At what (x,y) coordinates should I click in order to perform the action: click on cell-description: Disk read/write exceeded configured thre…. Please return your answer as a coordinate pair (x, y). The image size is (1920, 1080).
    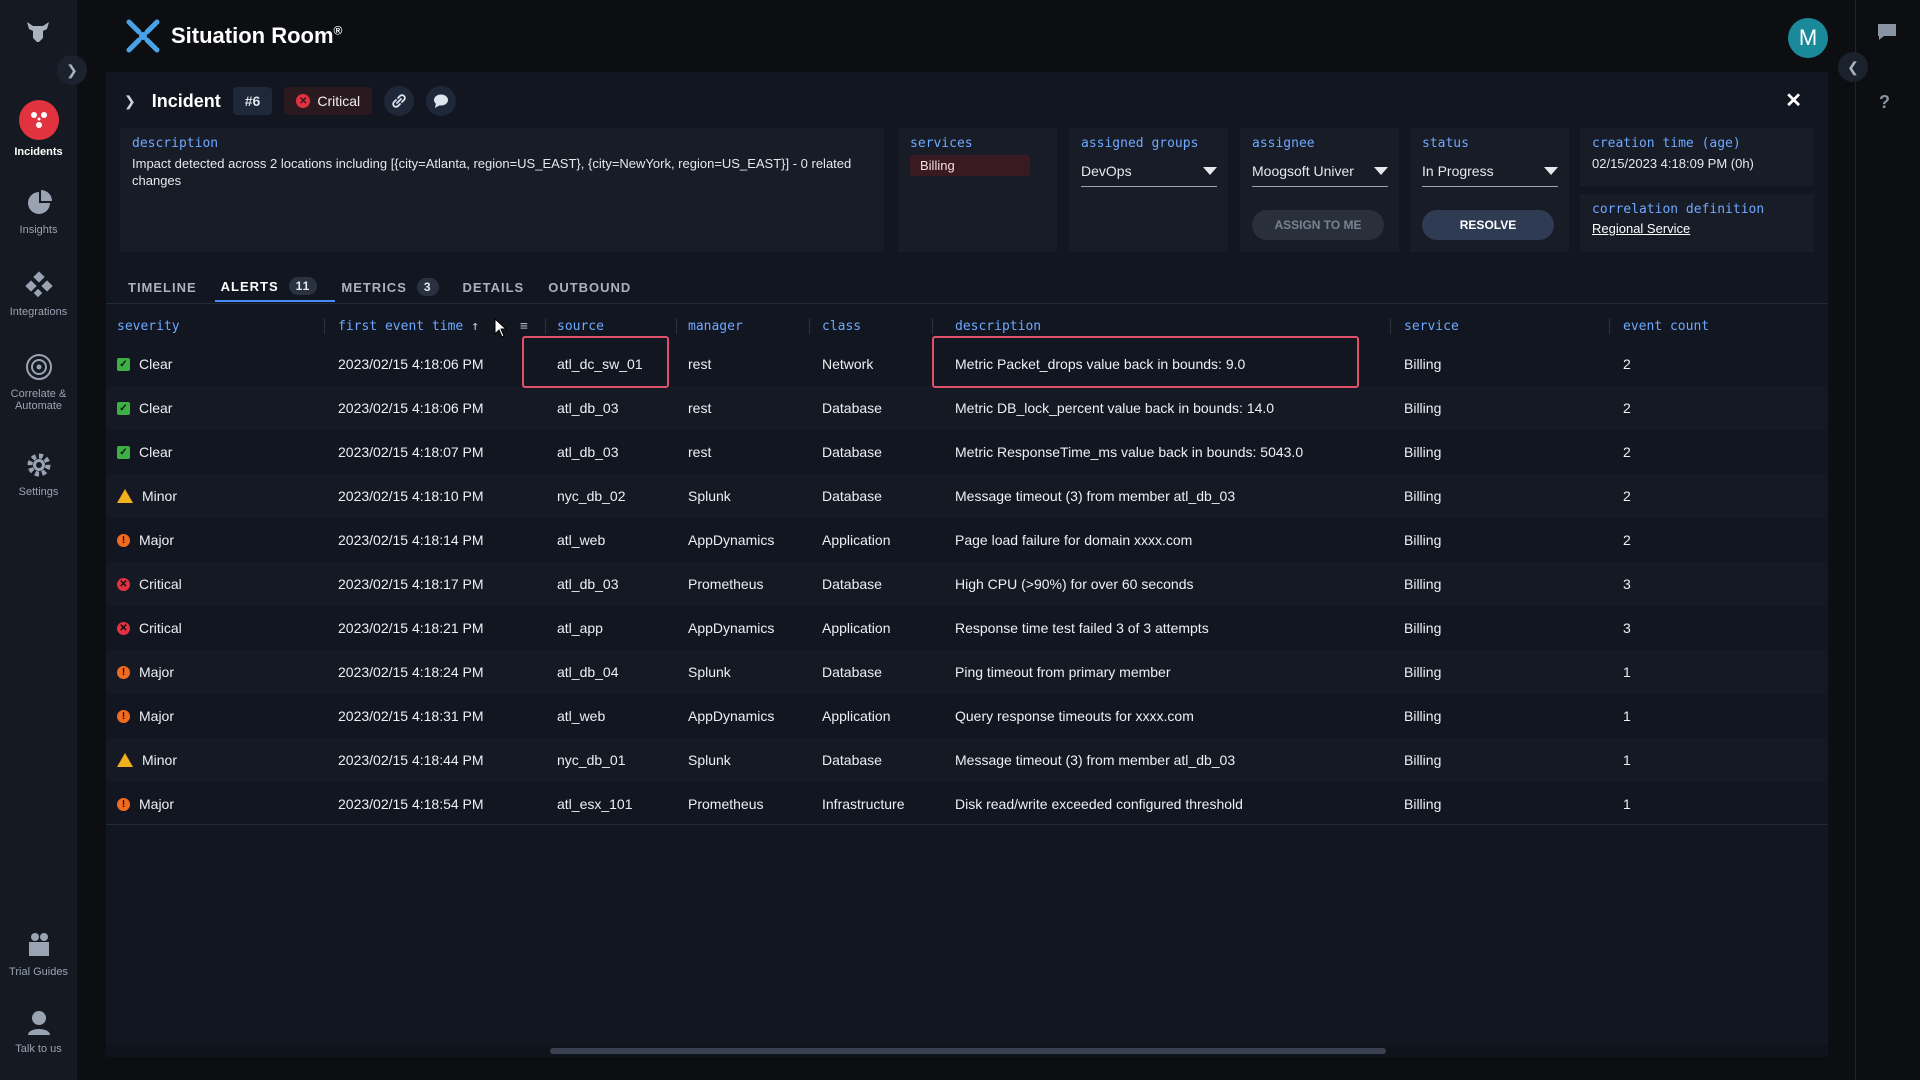
    Looking at the image, I should click on (1099, 804).